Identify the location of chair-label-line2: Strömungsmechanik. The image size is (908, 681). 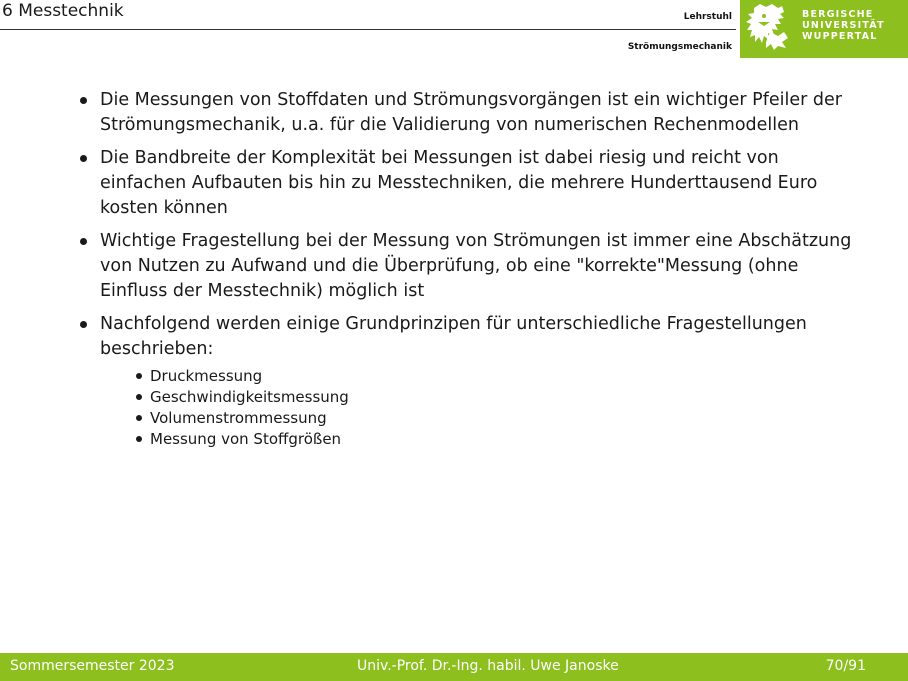
(679, 47).